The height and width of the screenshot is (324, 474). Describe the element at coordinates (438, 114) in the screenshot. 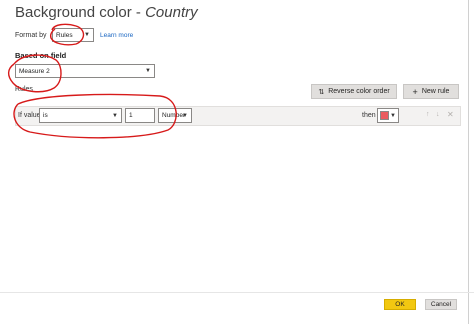

I see `move-down-icon: ↓` at that location.